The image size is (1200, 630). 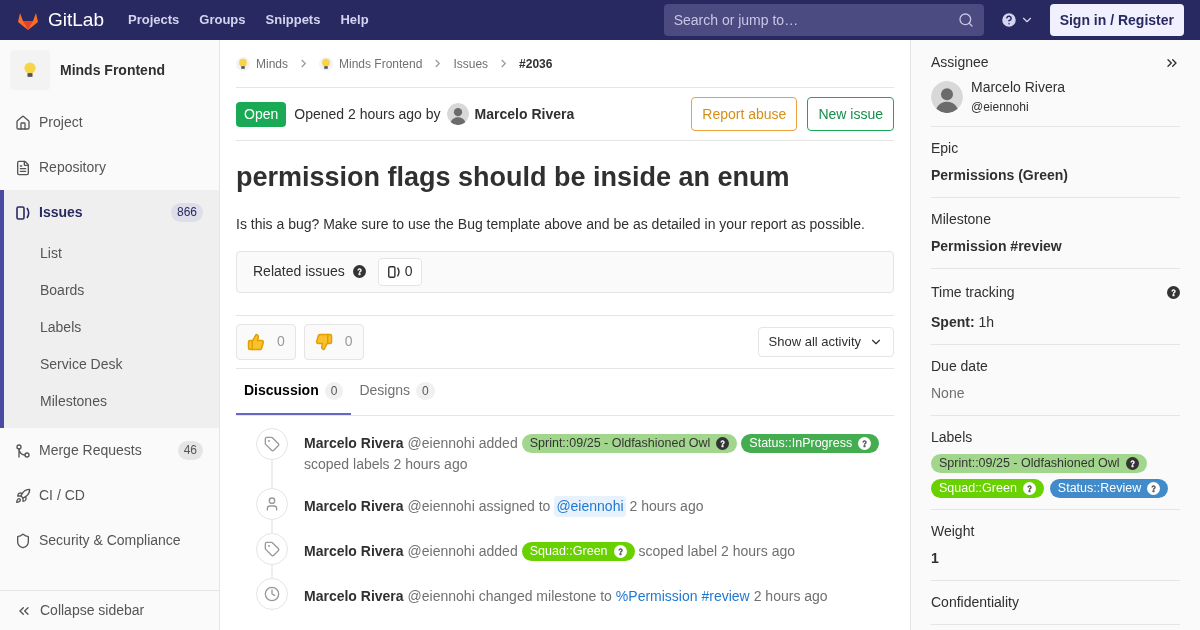 What do you see at coordinates (682, 596) in the screenshot?
I see `milestone-link: %Permission #review` at bounding box center [682, 596].